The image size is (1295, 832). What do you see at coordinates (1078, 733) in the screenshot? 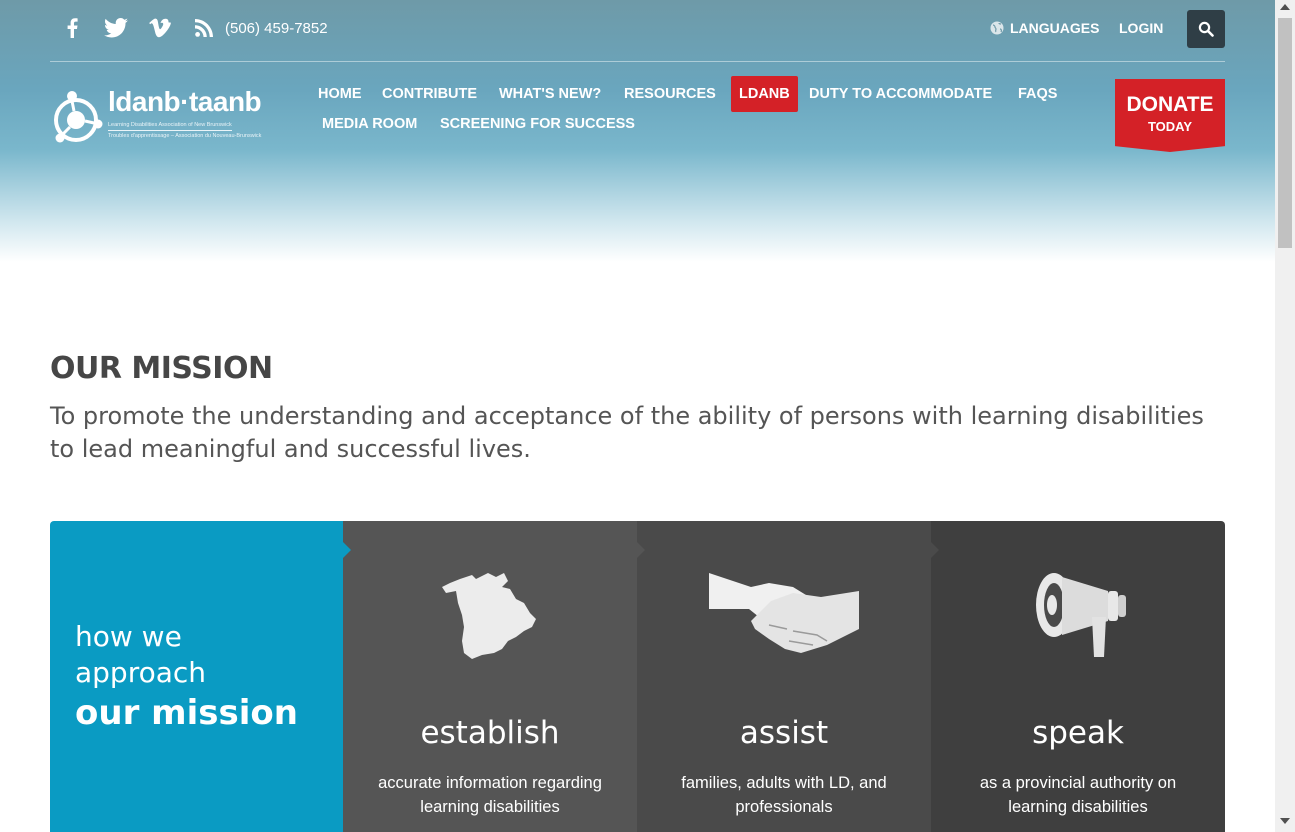
I see `panel-heading: speak` at bounding box center [1078, 733].